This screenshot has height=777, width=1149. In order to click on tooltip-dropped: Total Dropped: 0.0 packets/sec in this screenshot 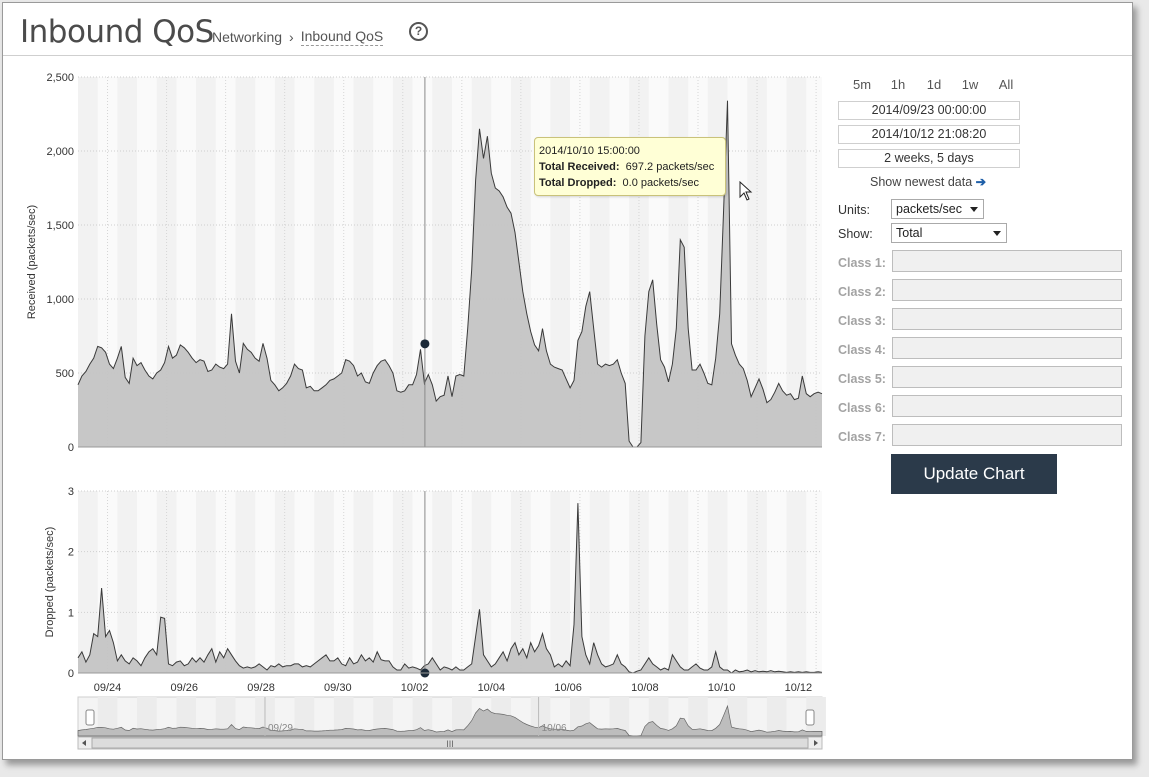, I will do `click(630, 183)`.